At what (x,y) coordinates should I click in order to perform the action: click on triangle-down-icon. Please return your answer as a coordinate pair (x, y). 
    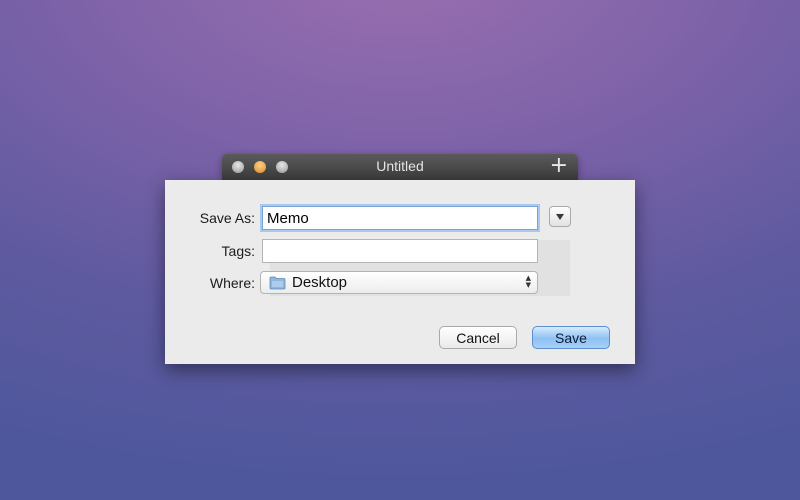
    Looking at the image, I should click on (560, 216).